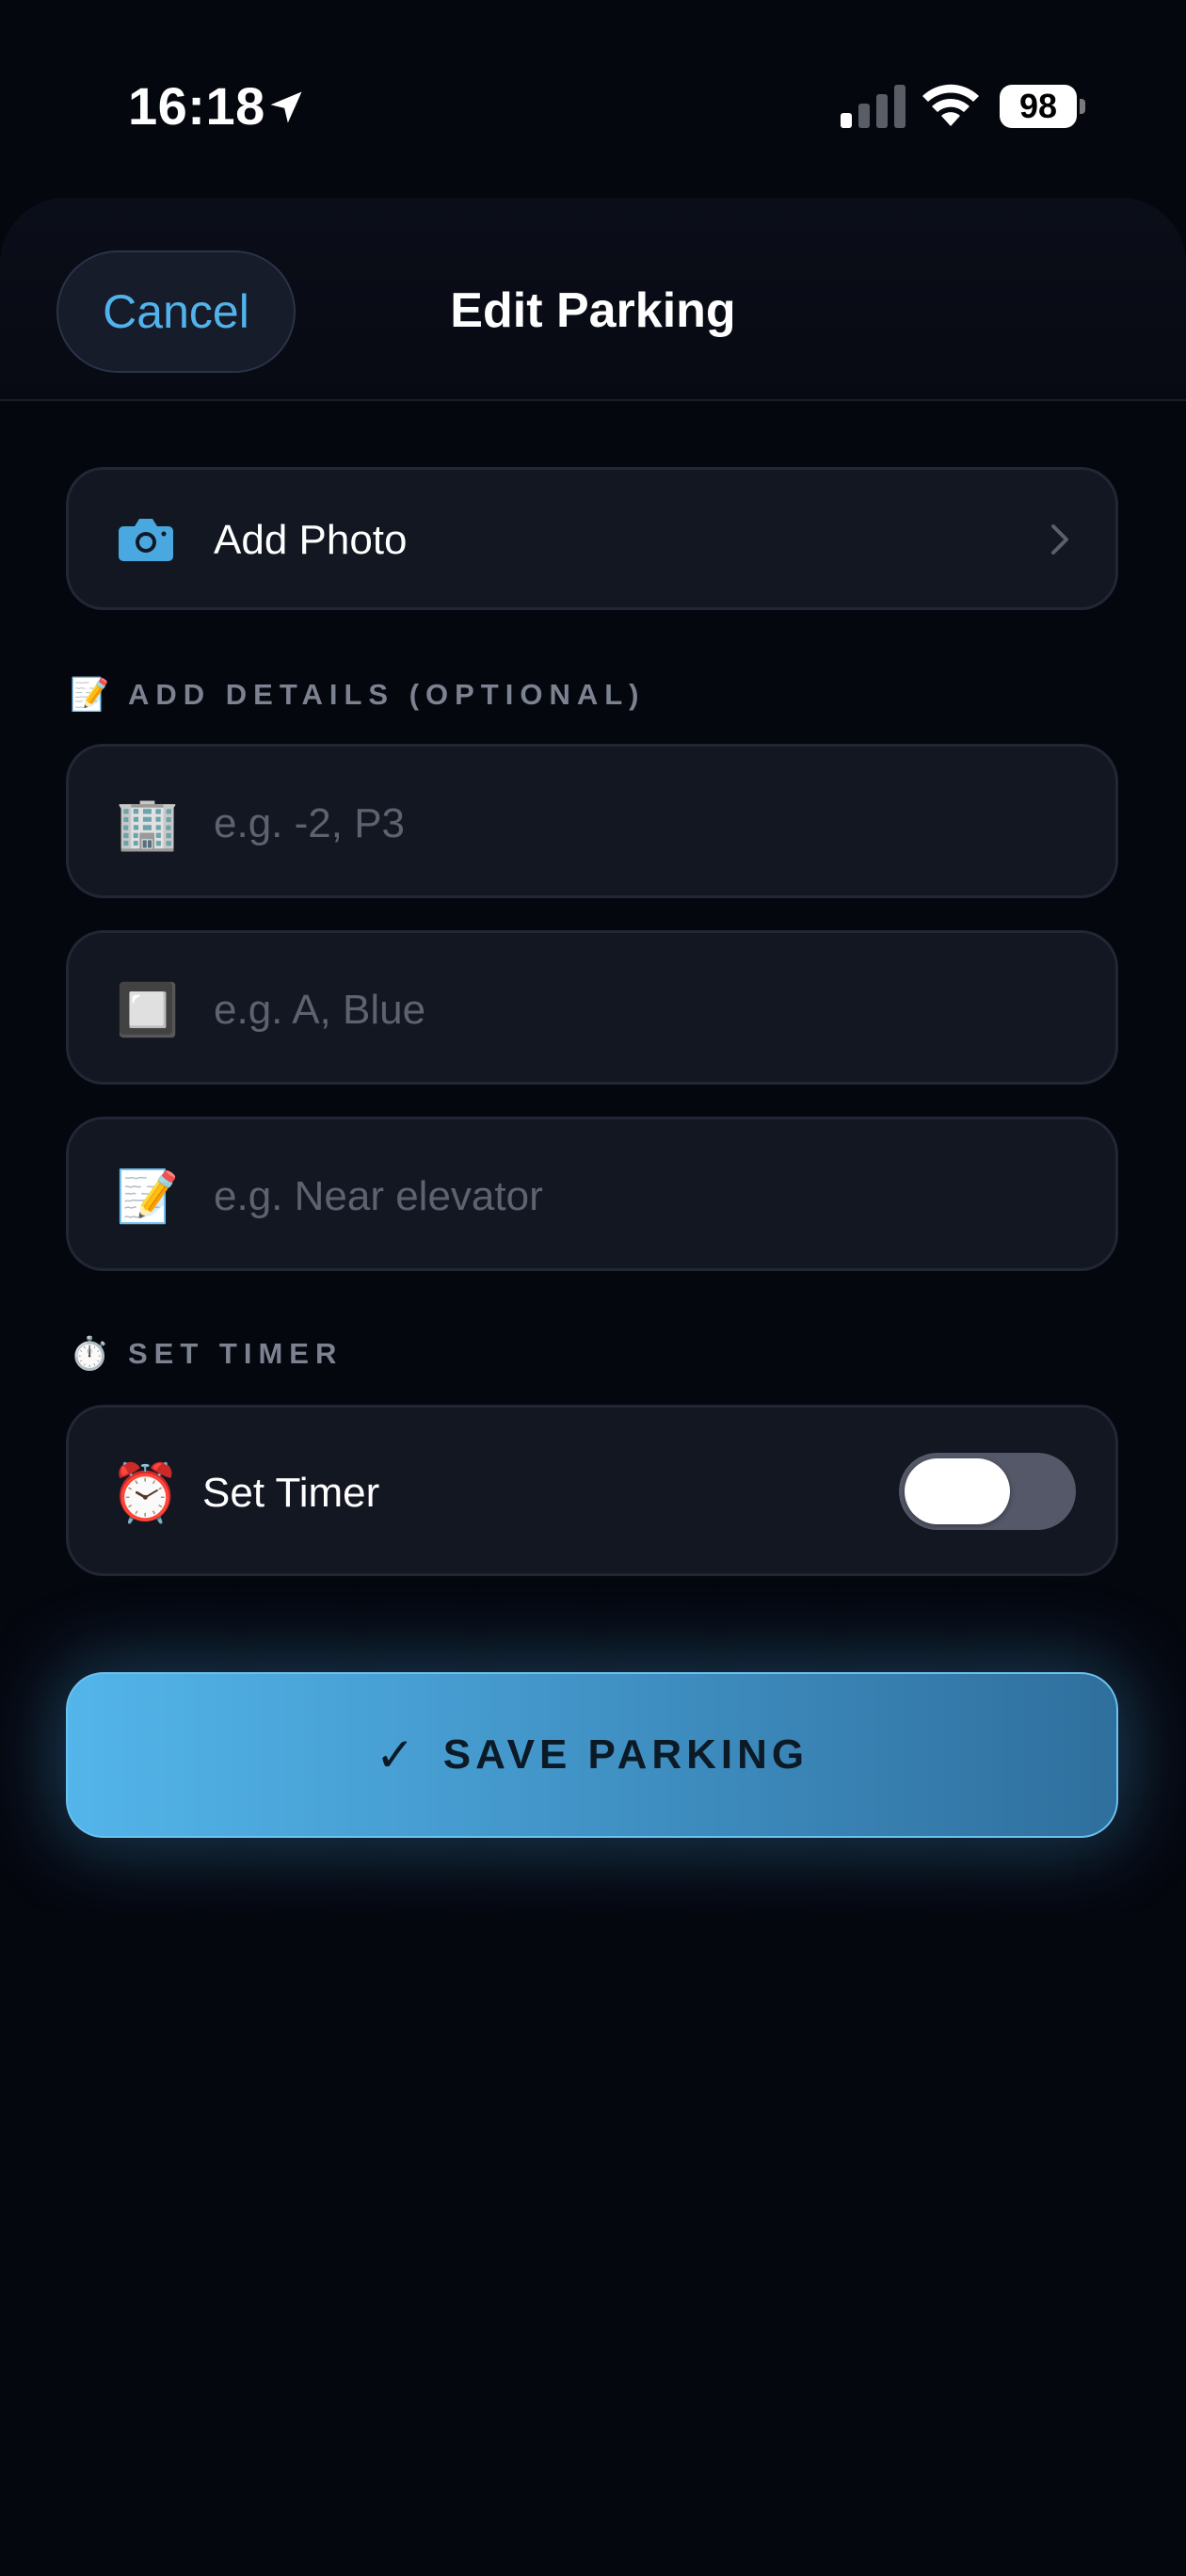  I want to click on alarm-clock-icon: ⏰, so click(145, 1492).